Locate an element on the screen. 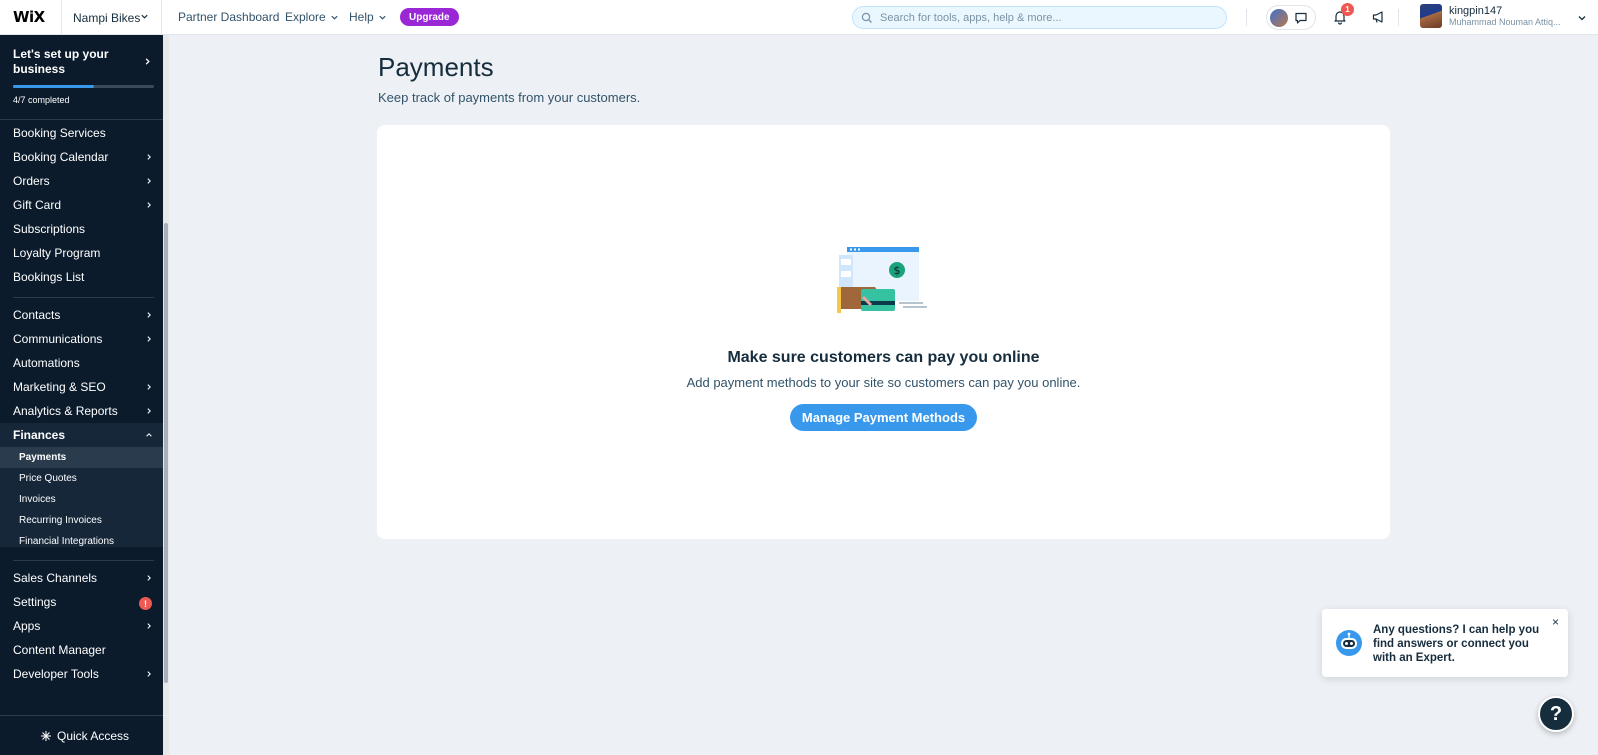 Image resolution: width=1598 pixels, height=755 pixels. sidebar-item-analytics-reports: Analytics & Reports is located at coordinates (83, 411).